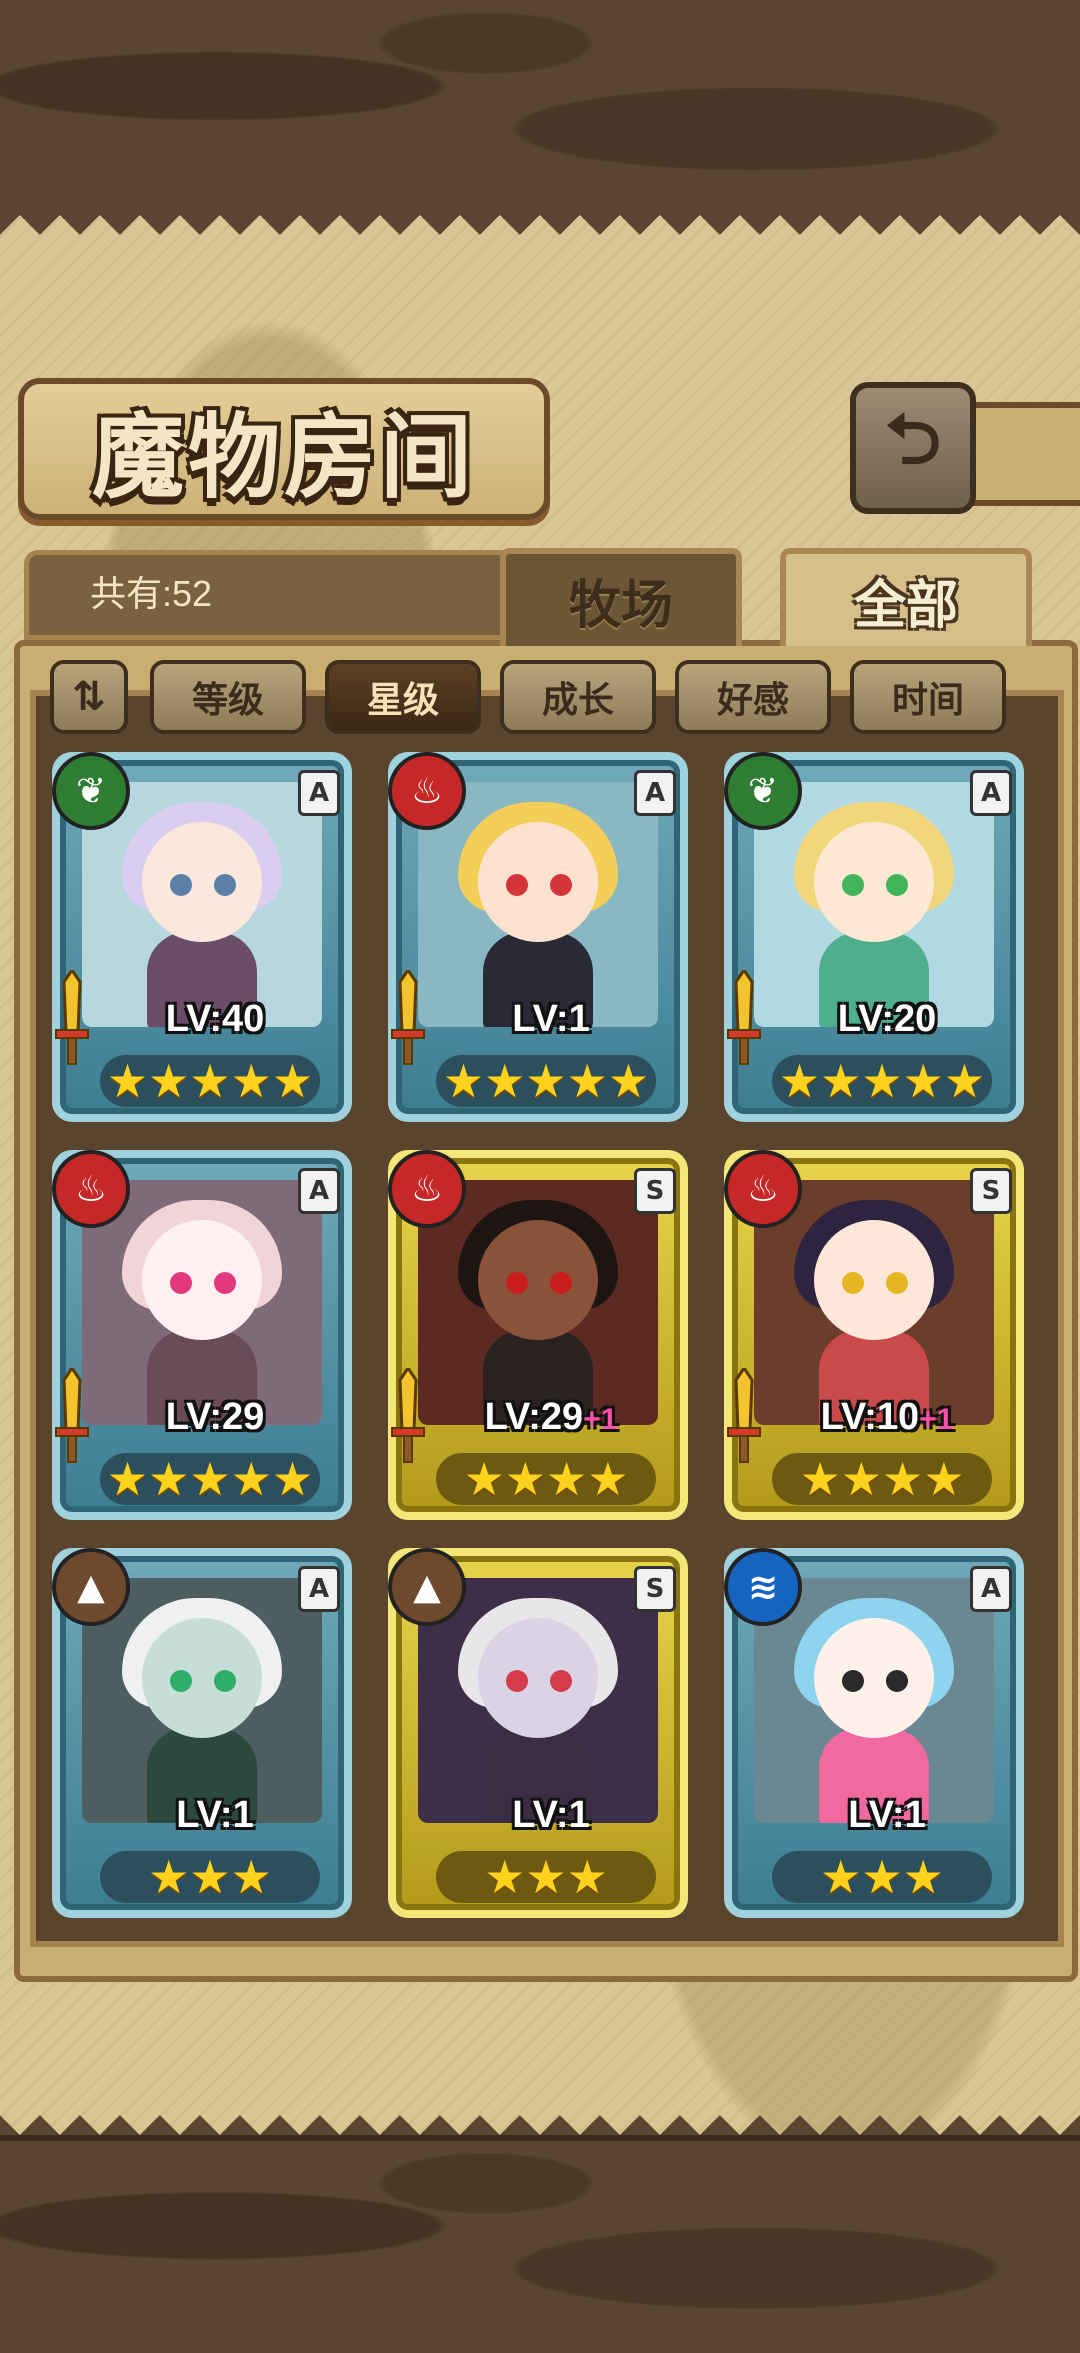 The image size is (1080, 2353). Describe the element at coordinates (89, 697) in the screenshot. I see `sort-order-toggle: ⇅` at that location.